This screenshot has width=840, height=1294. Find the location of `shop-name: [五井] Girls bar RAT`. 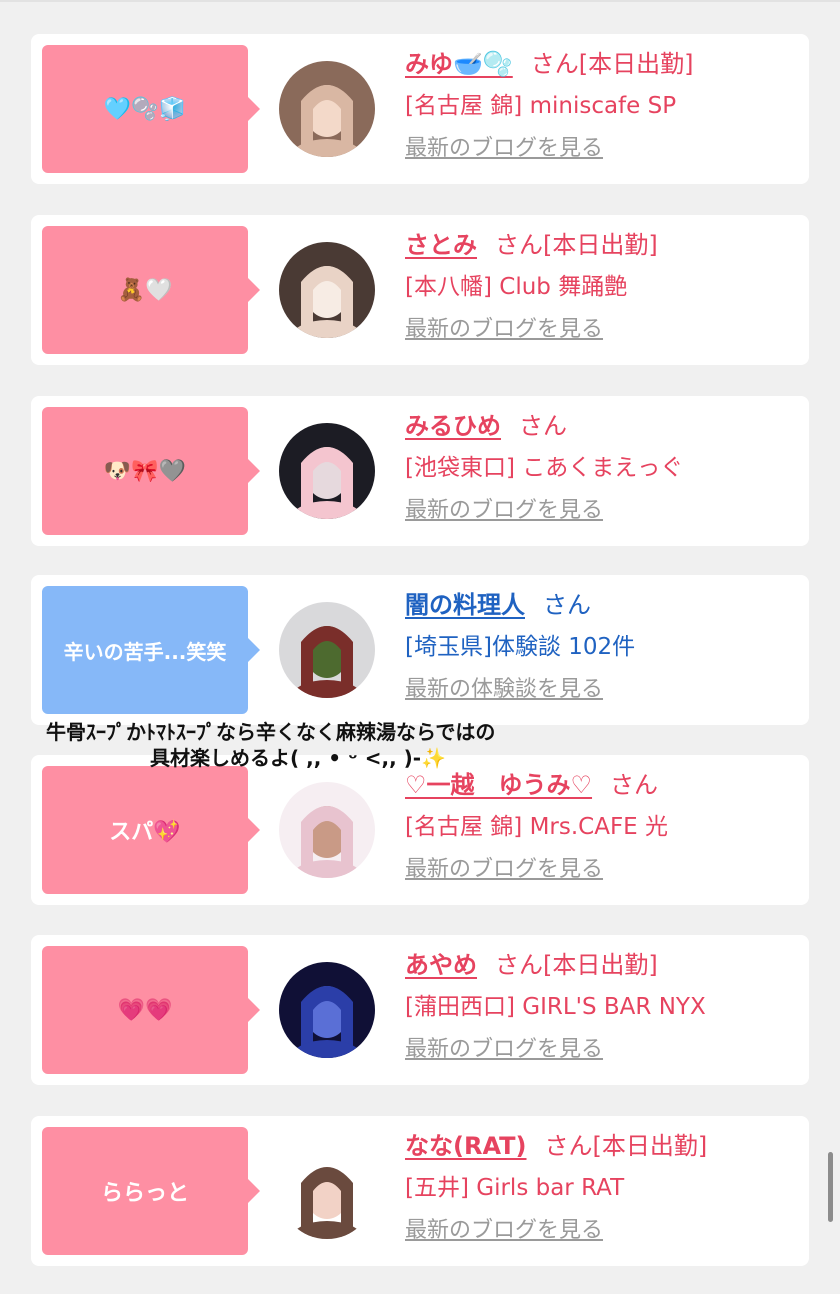

shop-name: [五井] Girls bar RAT is located at coordinates (515, 1188).